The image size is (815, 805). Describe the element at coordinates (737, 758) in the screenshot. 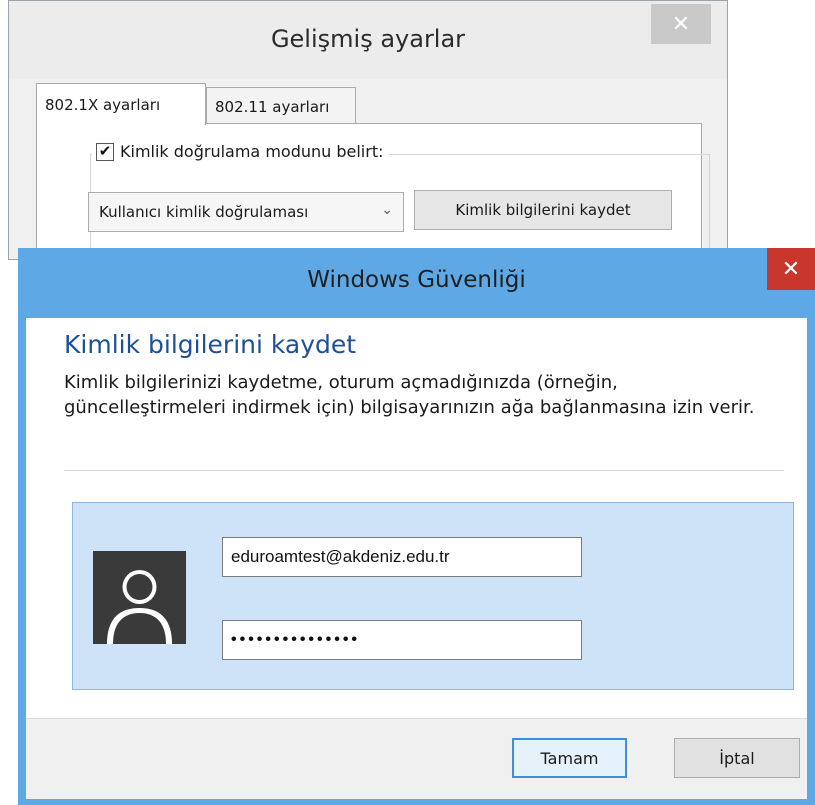

I see `cancel-button: İptal` at that location.